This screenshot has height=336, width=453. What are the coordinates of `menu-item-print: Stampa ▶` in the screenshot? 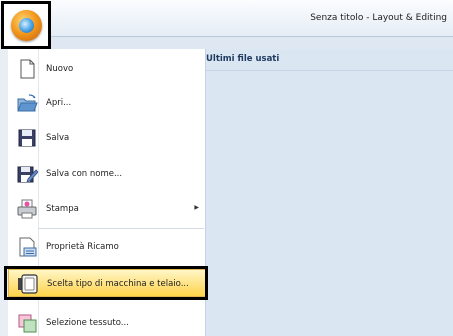 It's located at (107, 209).